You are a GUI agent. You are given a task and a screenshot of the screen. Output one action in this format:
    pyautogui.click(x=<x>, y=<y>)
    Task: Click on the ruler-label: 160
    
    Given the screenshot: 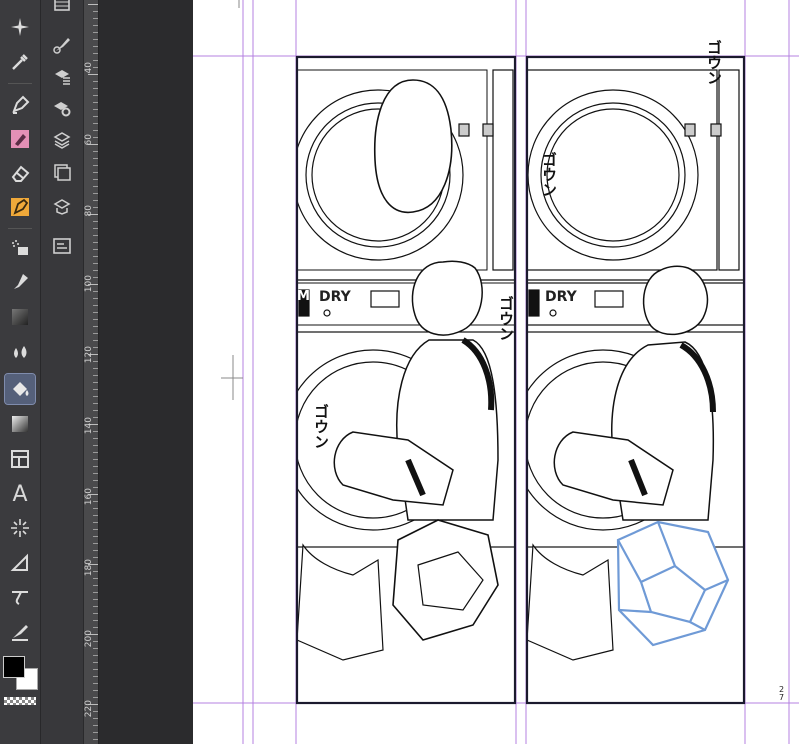 What is the action you would take?
    pyautogui.click(x=89, y=497)
    